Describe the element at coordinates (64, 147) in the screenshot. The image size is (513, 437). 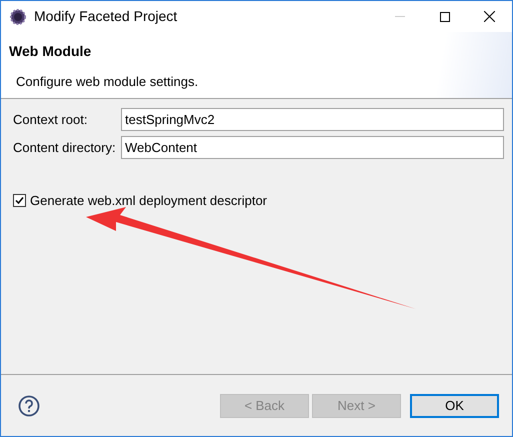
I see `field-label: Content directory:` at that location.